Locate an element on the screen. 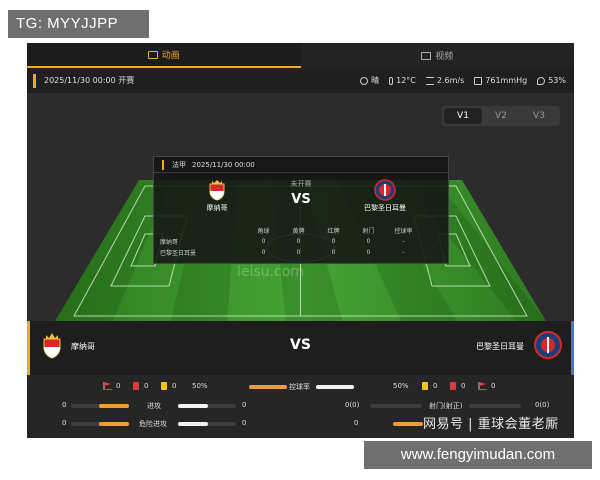 The image size is (600, 480). row-team: 巴黎圣日耳曼 is located at coordinates (178, 253).